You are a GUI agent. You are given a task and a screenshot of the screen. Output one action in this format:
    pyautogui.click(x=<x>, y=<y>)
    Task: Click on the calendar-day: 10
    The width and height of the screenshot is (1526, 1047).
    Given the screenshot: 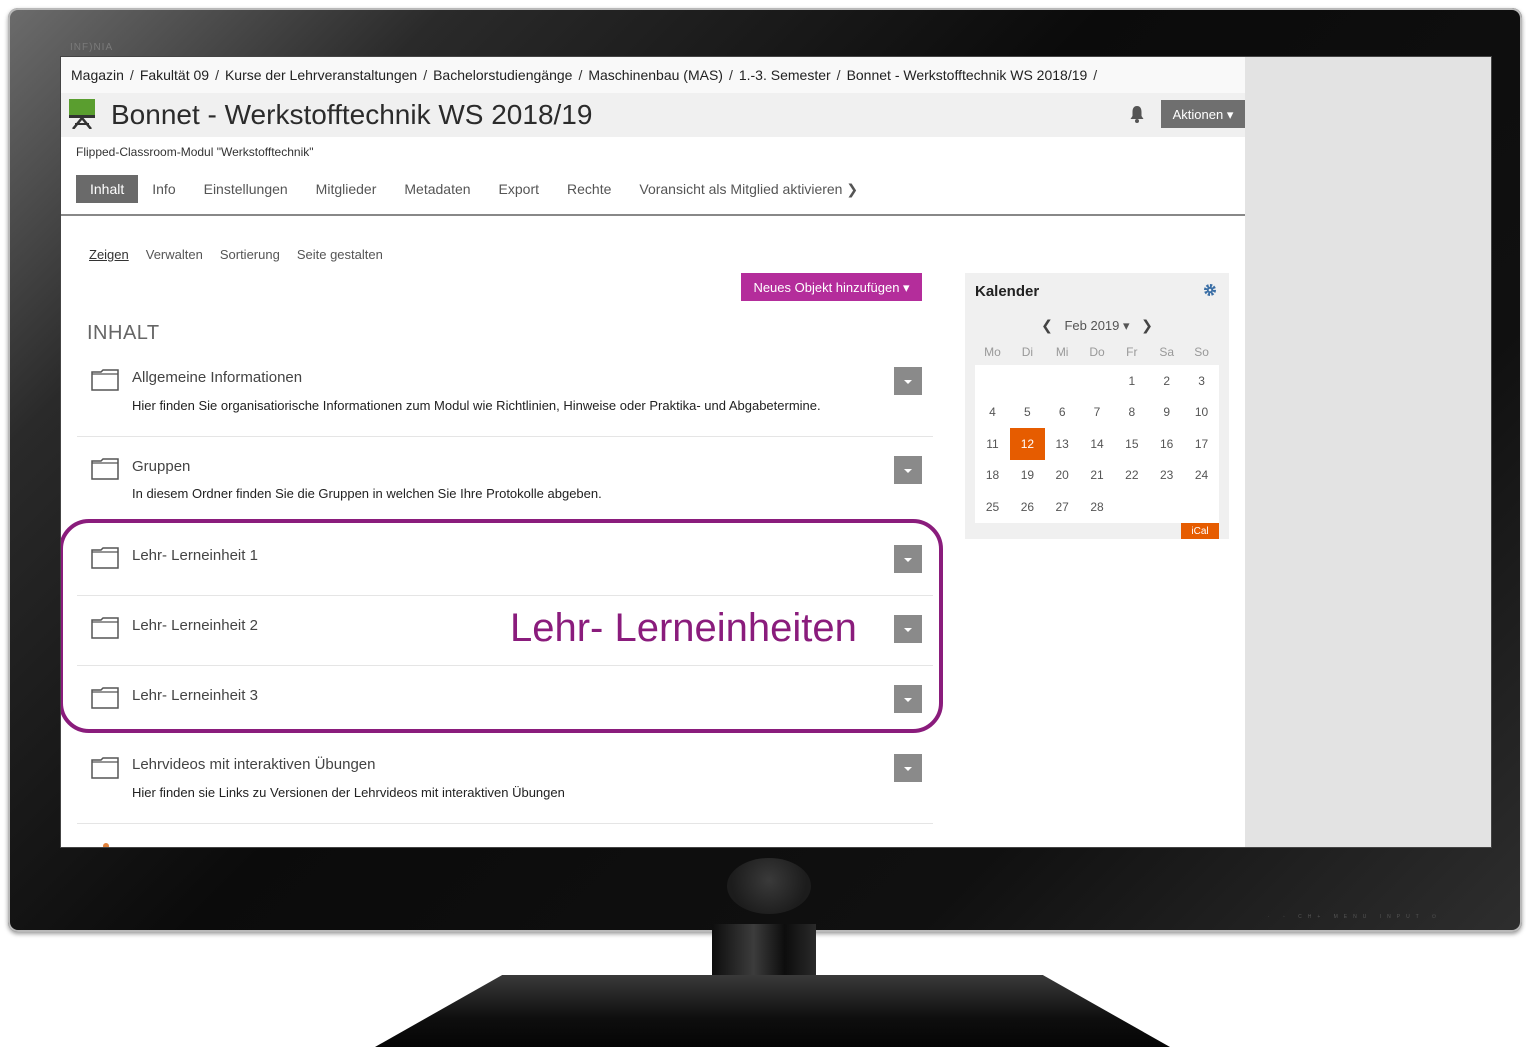 What is the action you would take?
    pyautogui.click(x=1201, y=412)
    